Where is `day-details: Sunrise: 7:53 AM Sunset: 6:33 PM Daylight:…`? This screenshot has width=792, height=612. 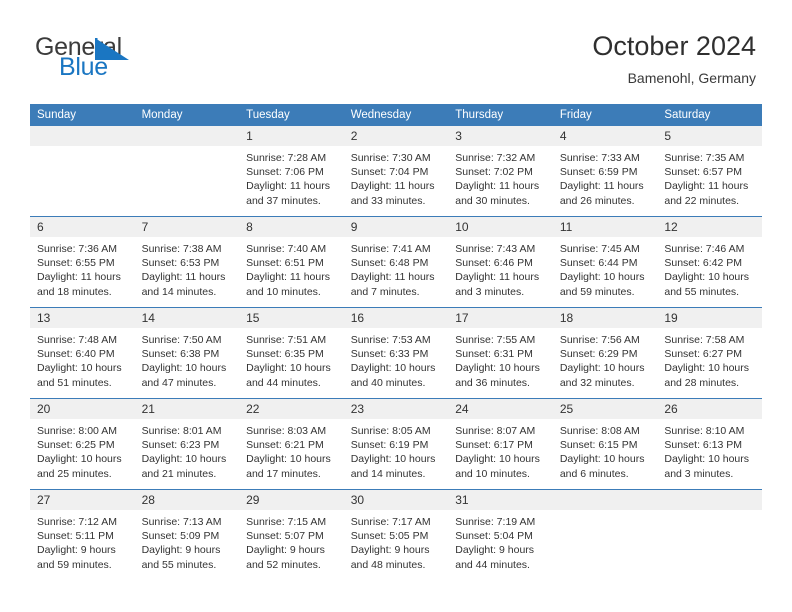
day-details: Sunrise: 7:53 AM Sunset: 6:33 PM Daylight:… is located at coordinates (396, 363).